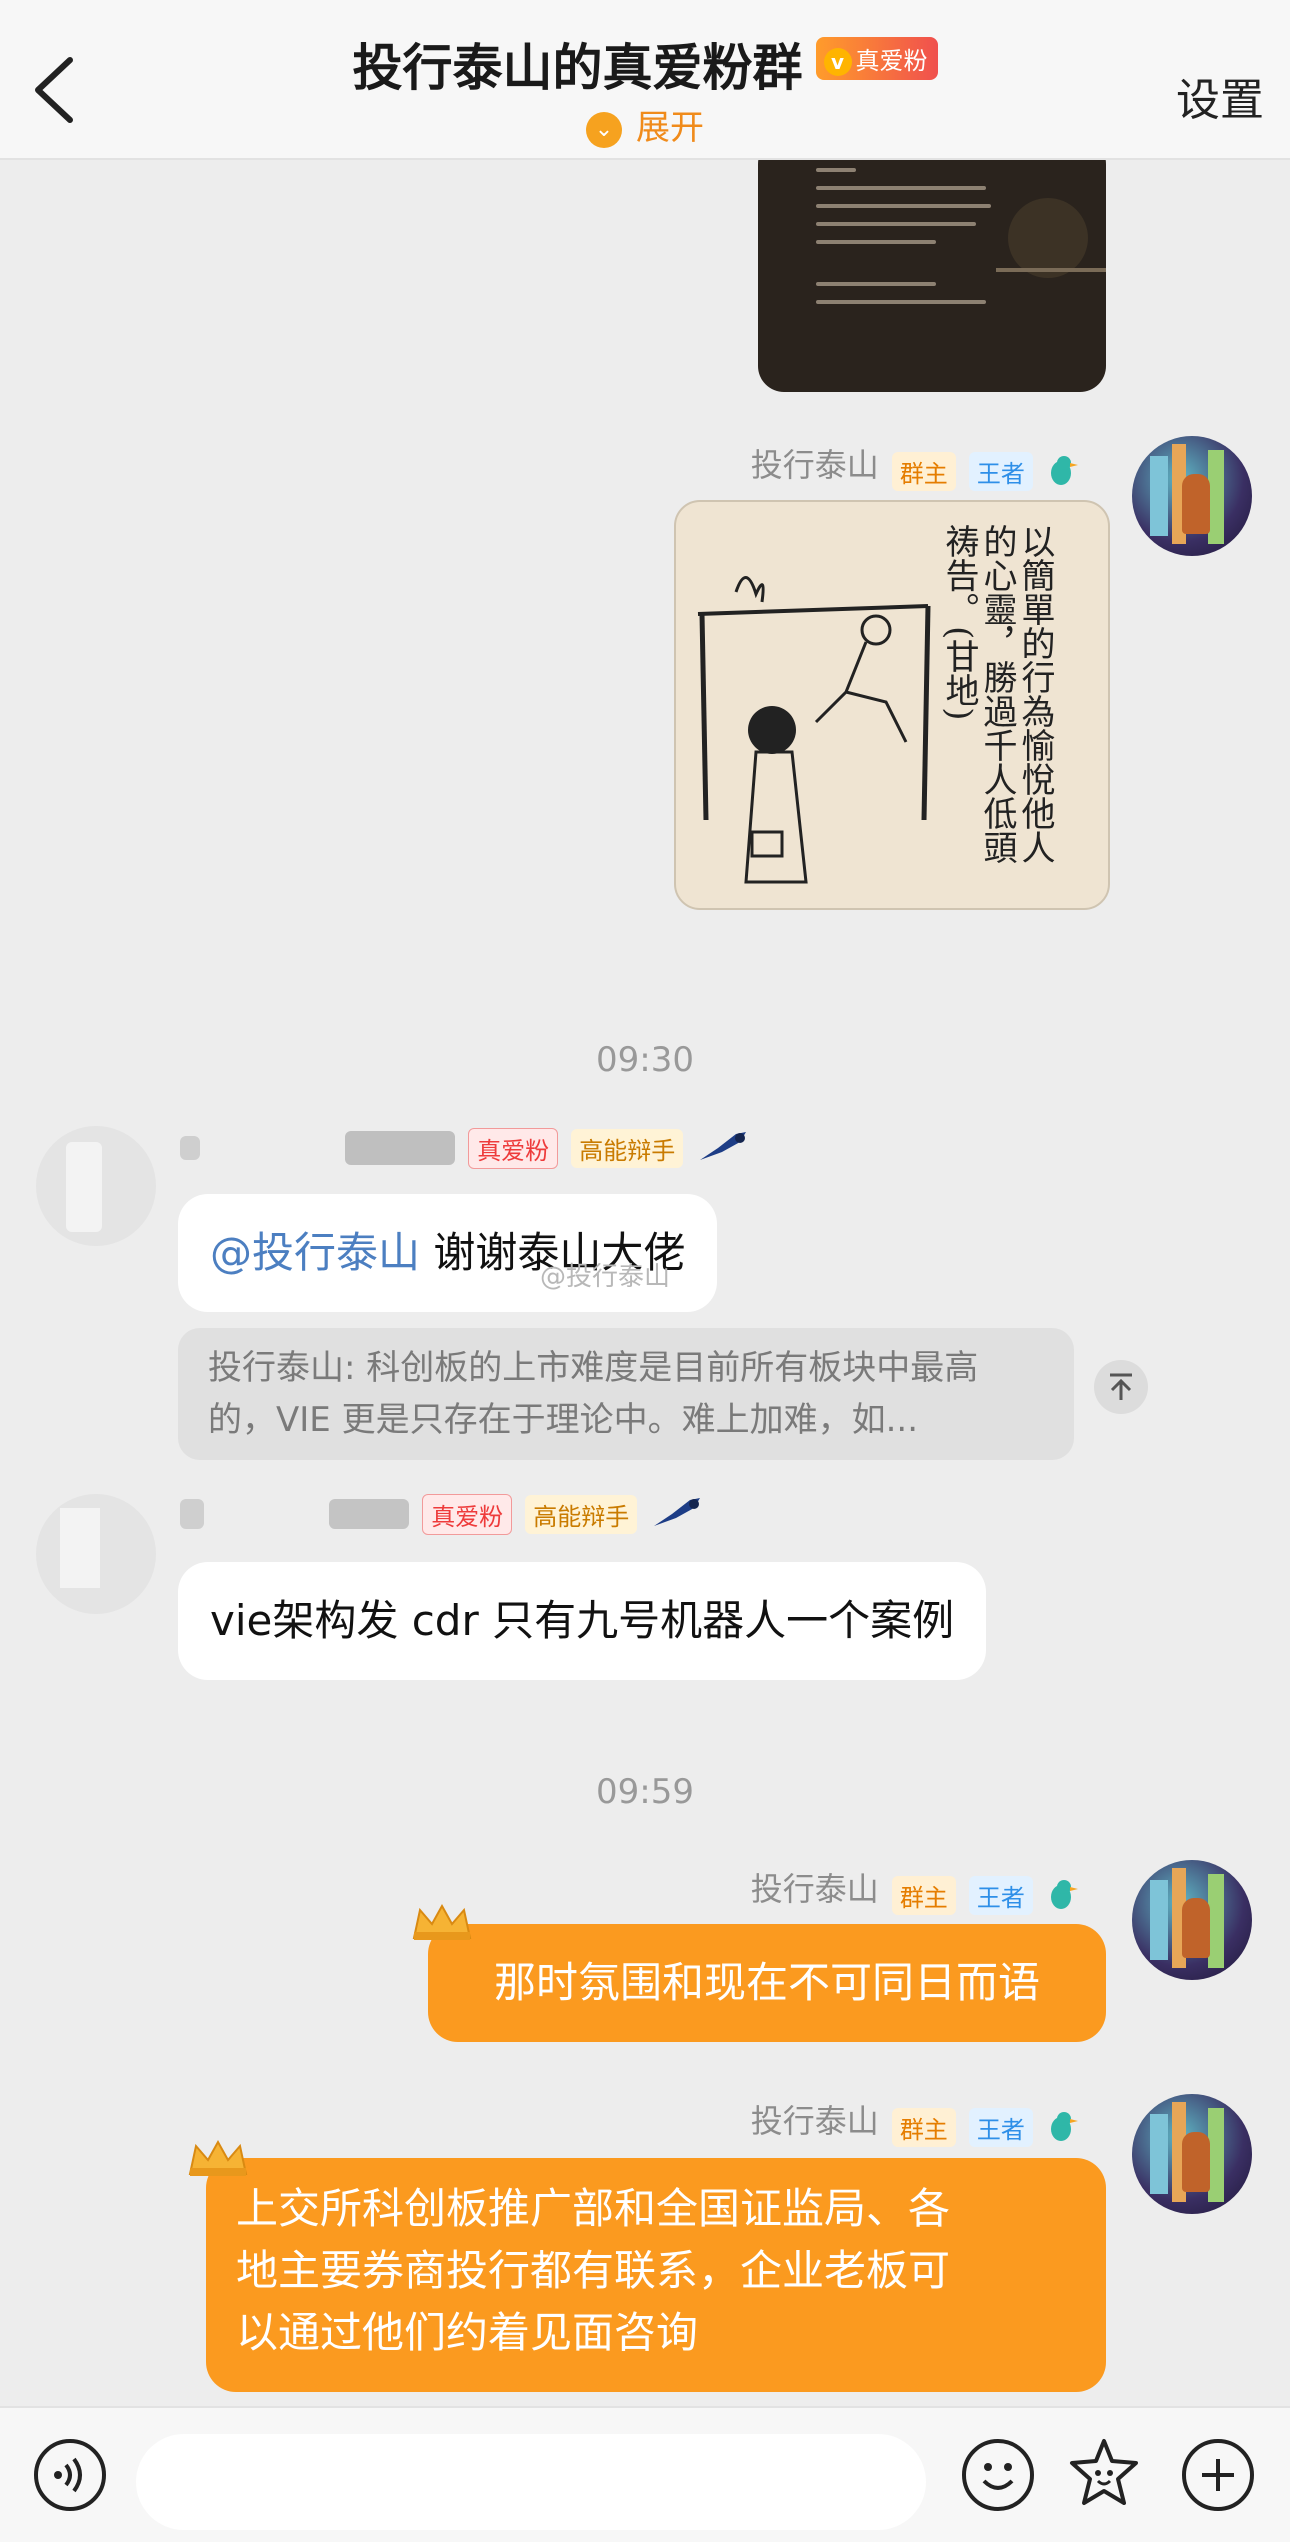  What do you see at coordinates (577, 68) in the screenshot?
I see `group-title: 投行泰山的真爱粉群` at bounding box center [577, 68].